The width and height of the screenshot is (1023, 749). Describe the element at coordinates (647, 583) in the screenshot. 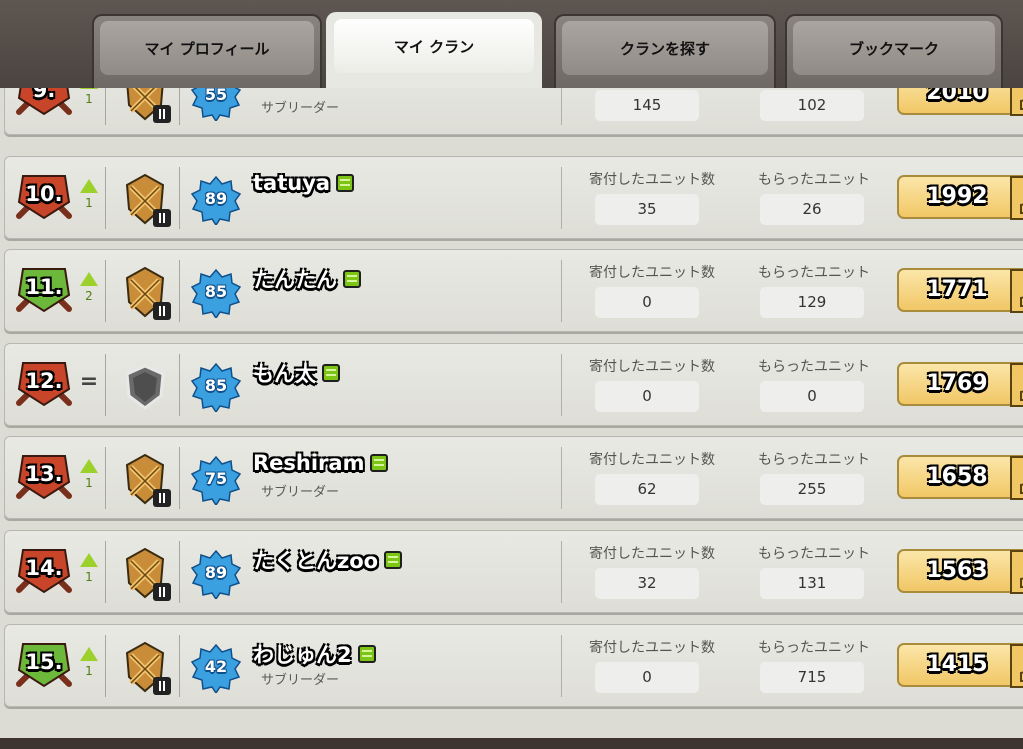

I see `donated-count: 32` at that location.